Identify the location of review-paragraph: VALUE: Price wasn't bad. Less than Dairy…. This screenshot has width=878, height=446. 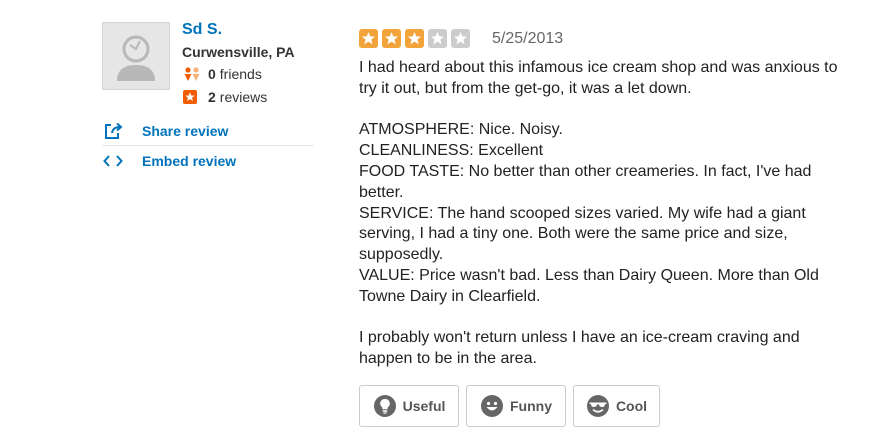
(589, 285).